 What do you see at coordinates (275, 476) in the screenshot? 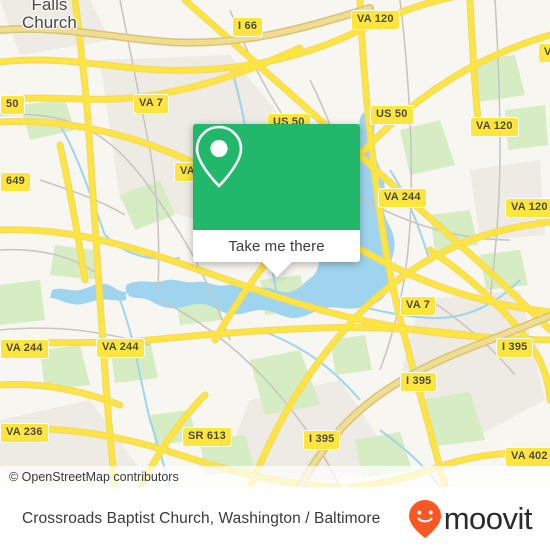
I see `map-attribution: © OpenStreetMap contributors` at bounding box center [275, 476].